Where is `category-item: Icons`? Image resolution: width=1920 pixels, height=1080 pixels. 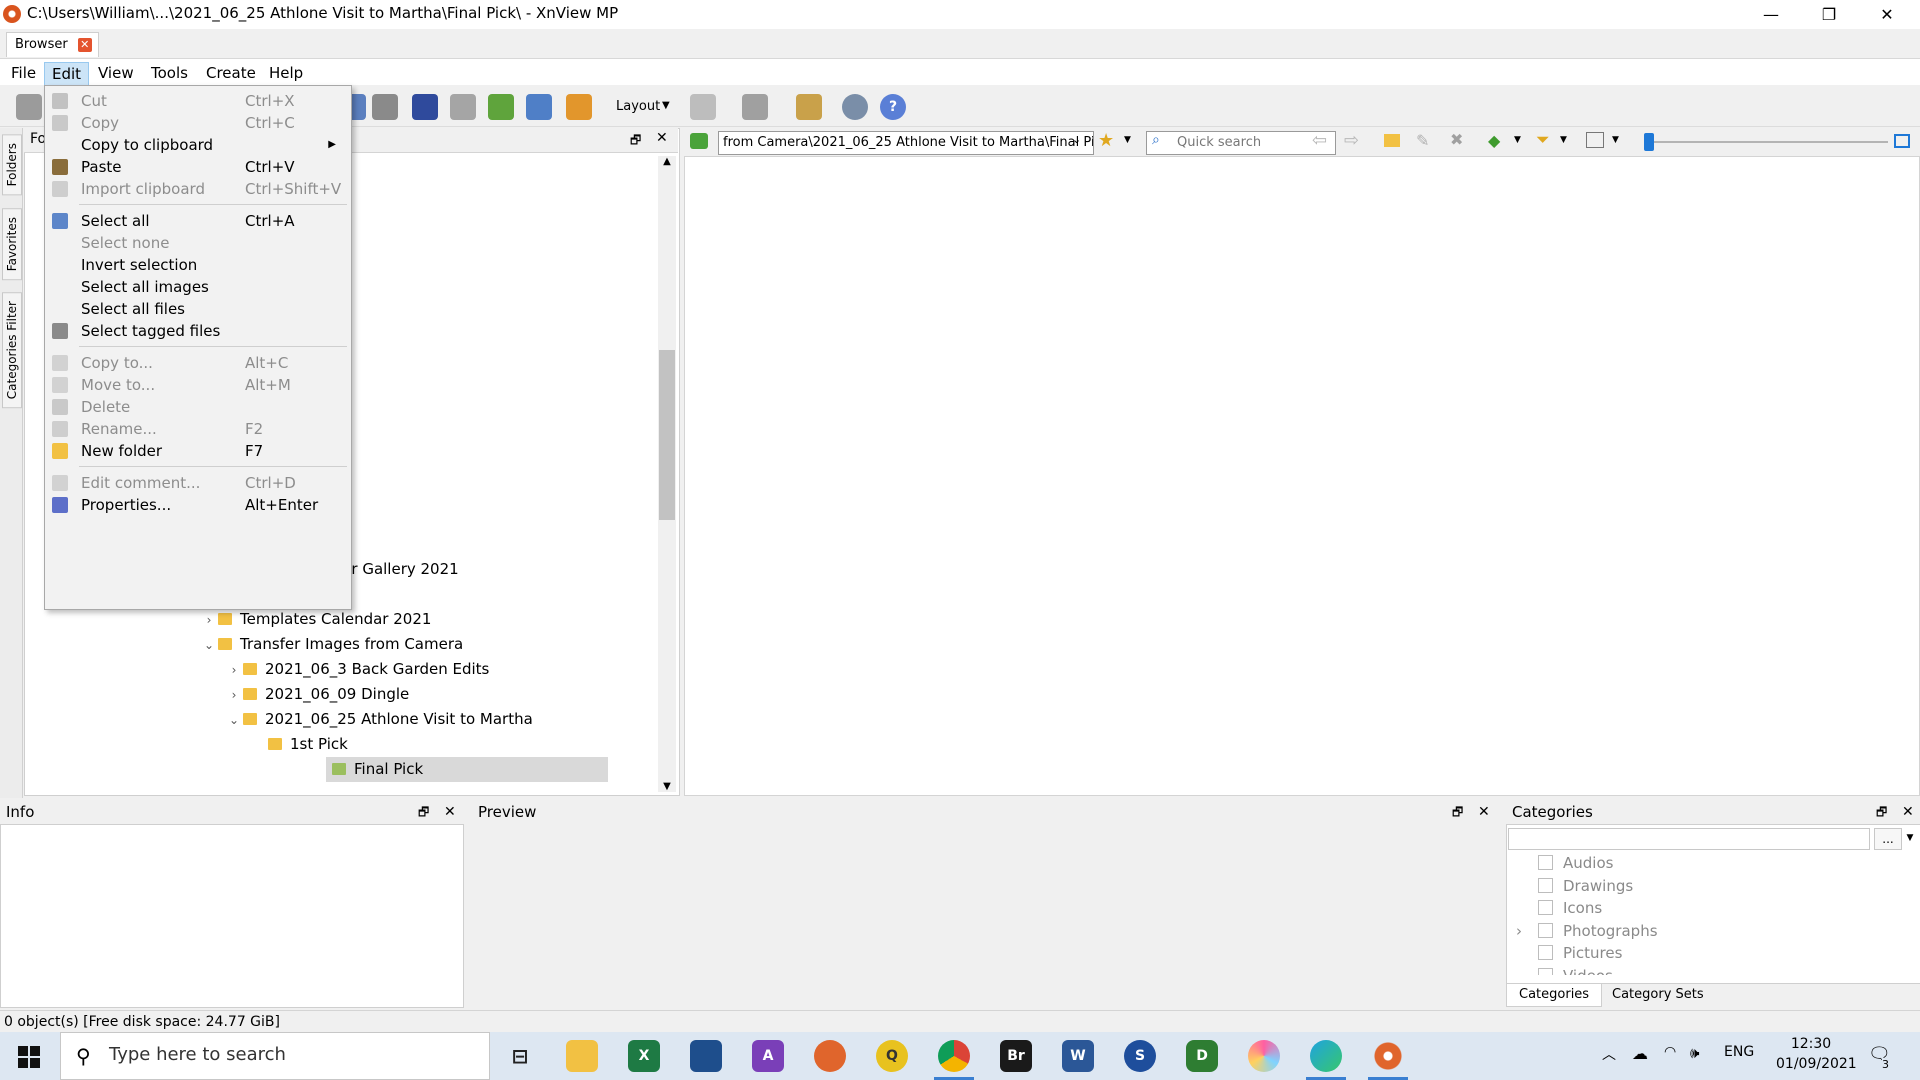
category-item: Icons is located at coordinates (1705, 908).